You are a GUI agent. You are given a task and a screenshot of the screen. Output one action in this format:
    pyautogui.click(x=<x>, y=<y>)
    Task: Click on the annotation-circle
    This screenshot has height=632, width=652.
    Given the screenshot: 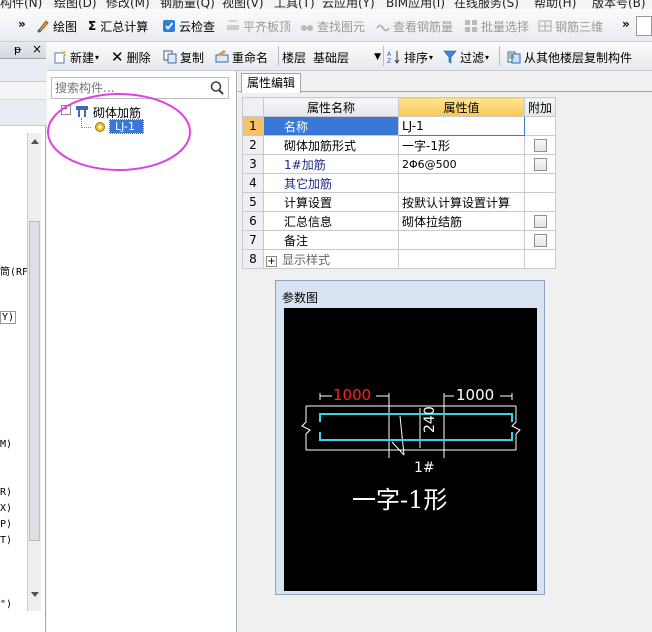 What is the action you would take?
    pyautogui.click(x=119, y=132)
    